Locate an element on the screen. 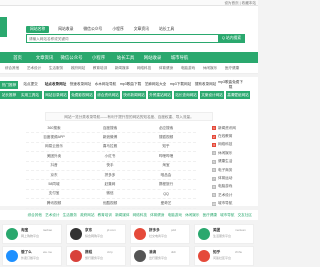  site-link: 抖音 is located at coordinates (54, 165).